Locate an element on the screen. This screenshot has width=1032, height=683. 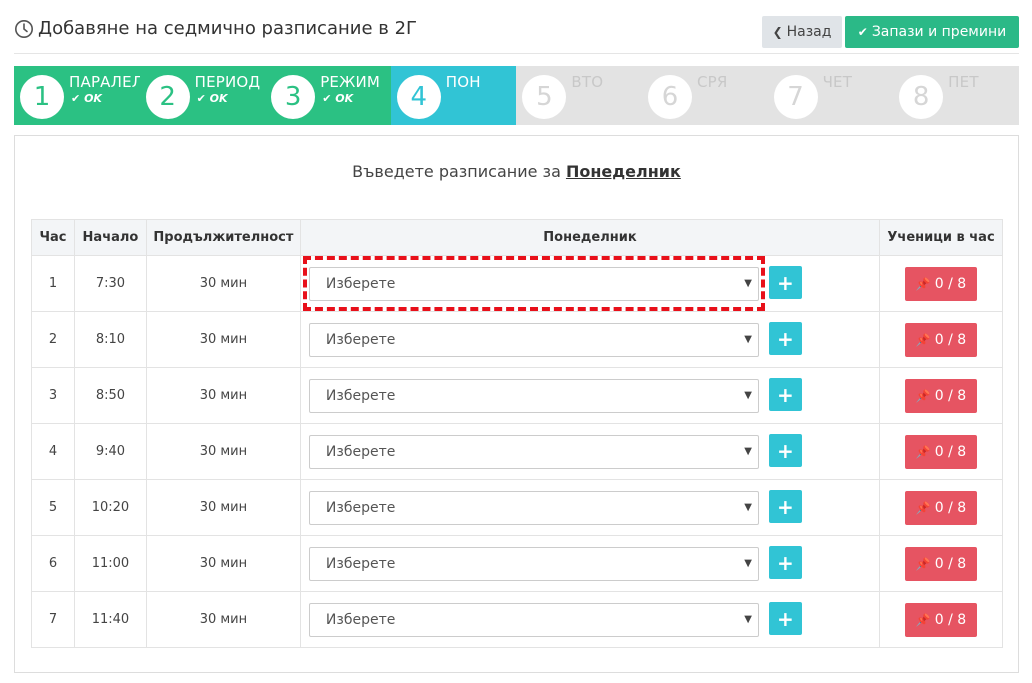
page-title-wrap: Добавяне на седмично разписание в 2Г is located at coordinates (215, 28).